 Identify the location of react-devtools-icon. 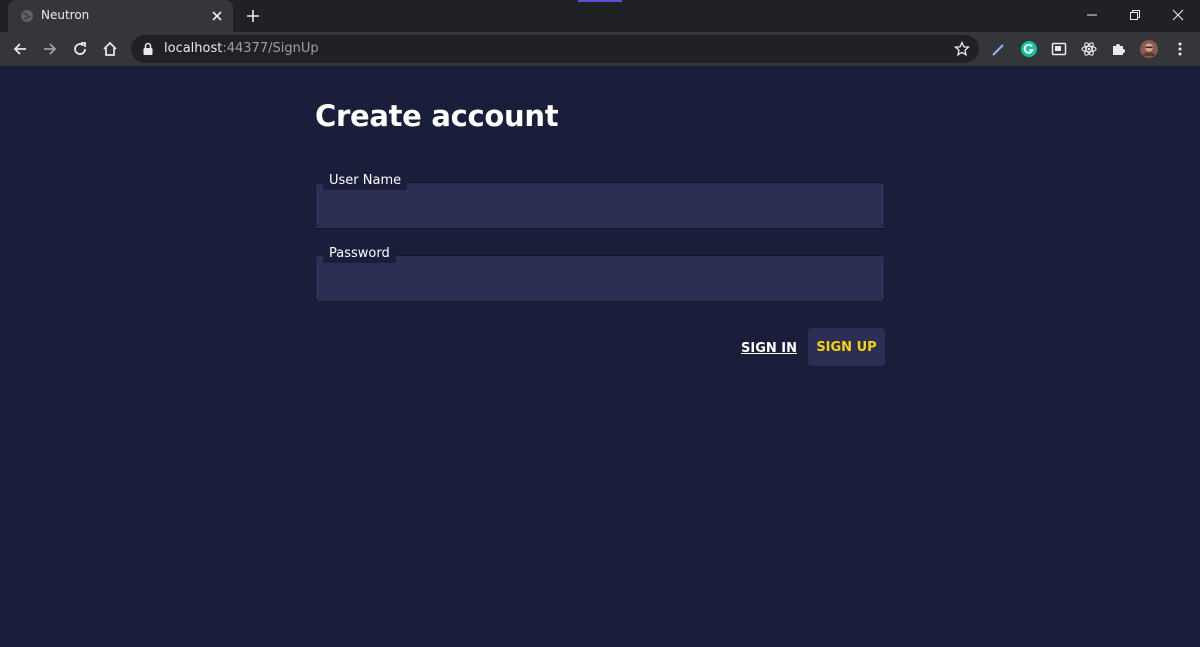
(1089, 49).